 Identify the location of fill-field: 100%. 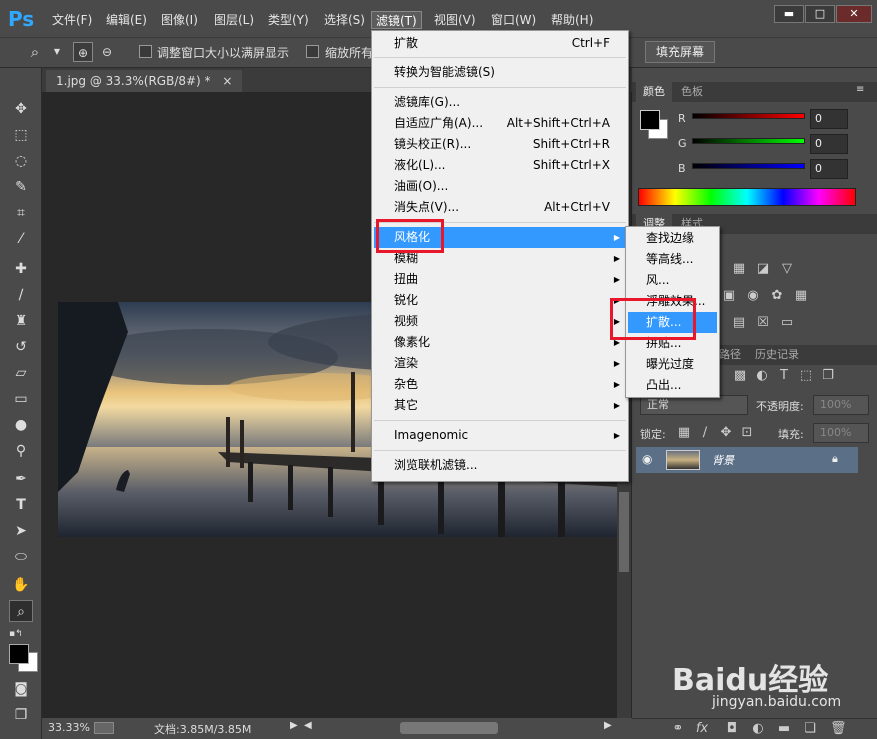
(841, 433).